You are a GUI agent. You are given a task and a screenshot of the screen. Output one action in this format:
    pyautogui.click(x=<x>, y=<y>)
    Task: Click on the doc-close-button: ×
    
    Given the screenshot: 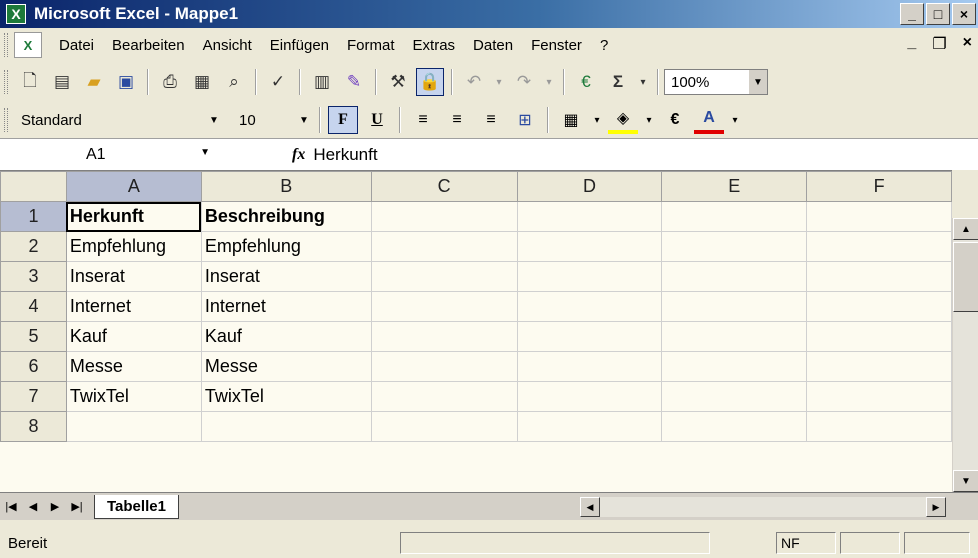 What is the action you would take?
    pyautogui.click(x=967, y=44)
    